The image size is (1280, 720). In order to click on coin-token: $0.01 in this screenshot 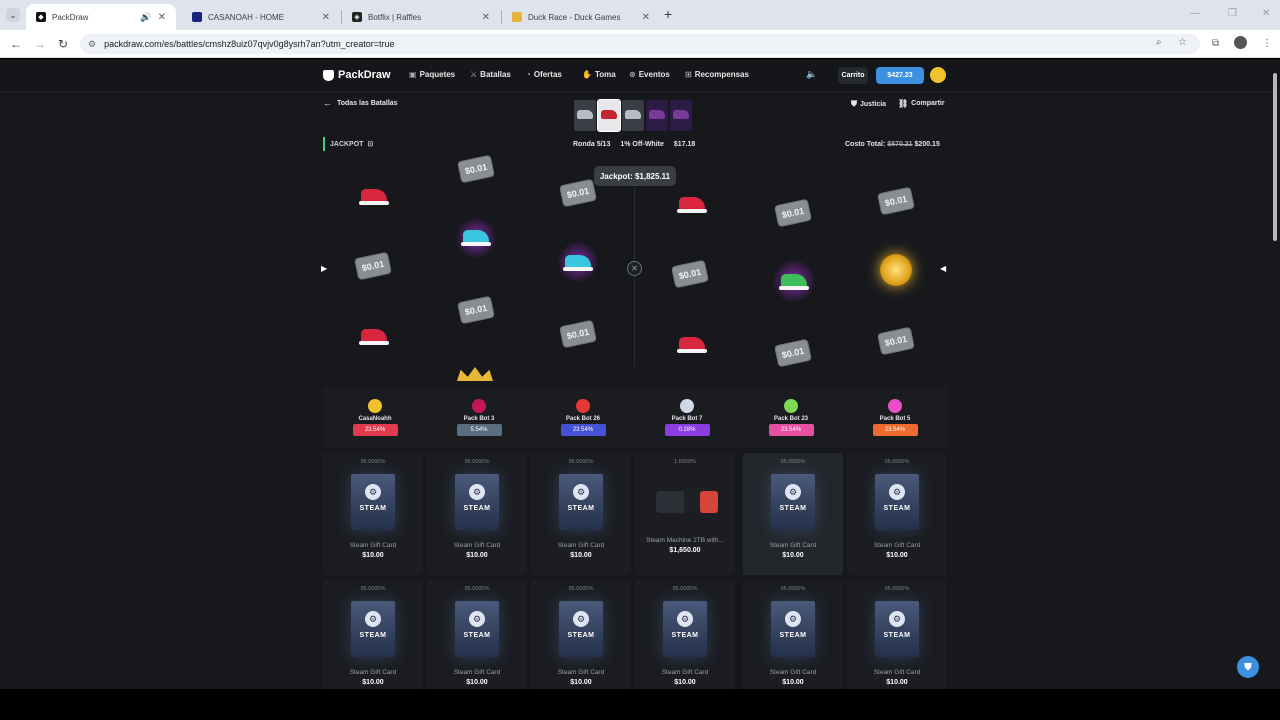, I will do `click(578, 193)`.